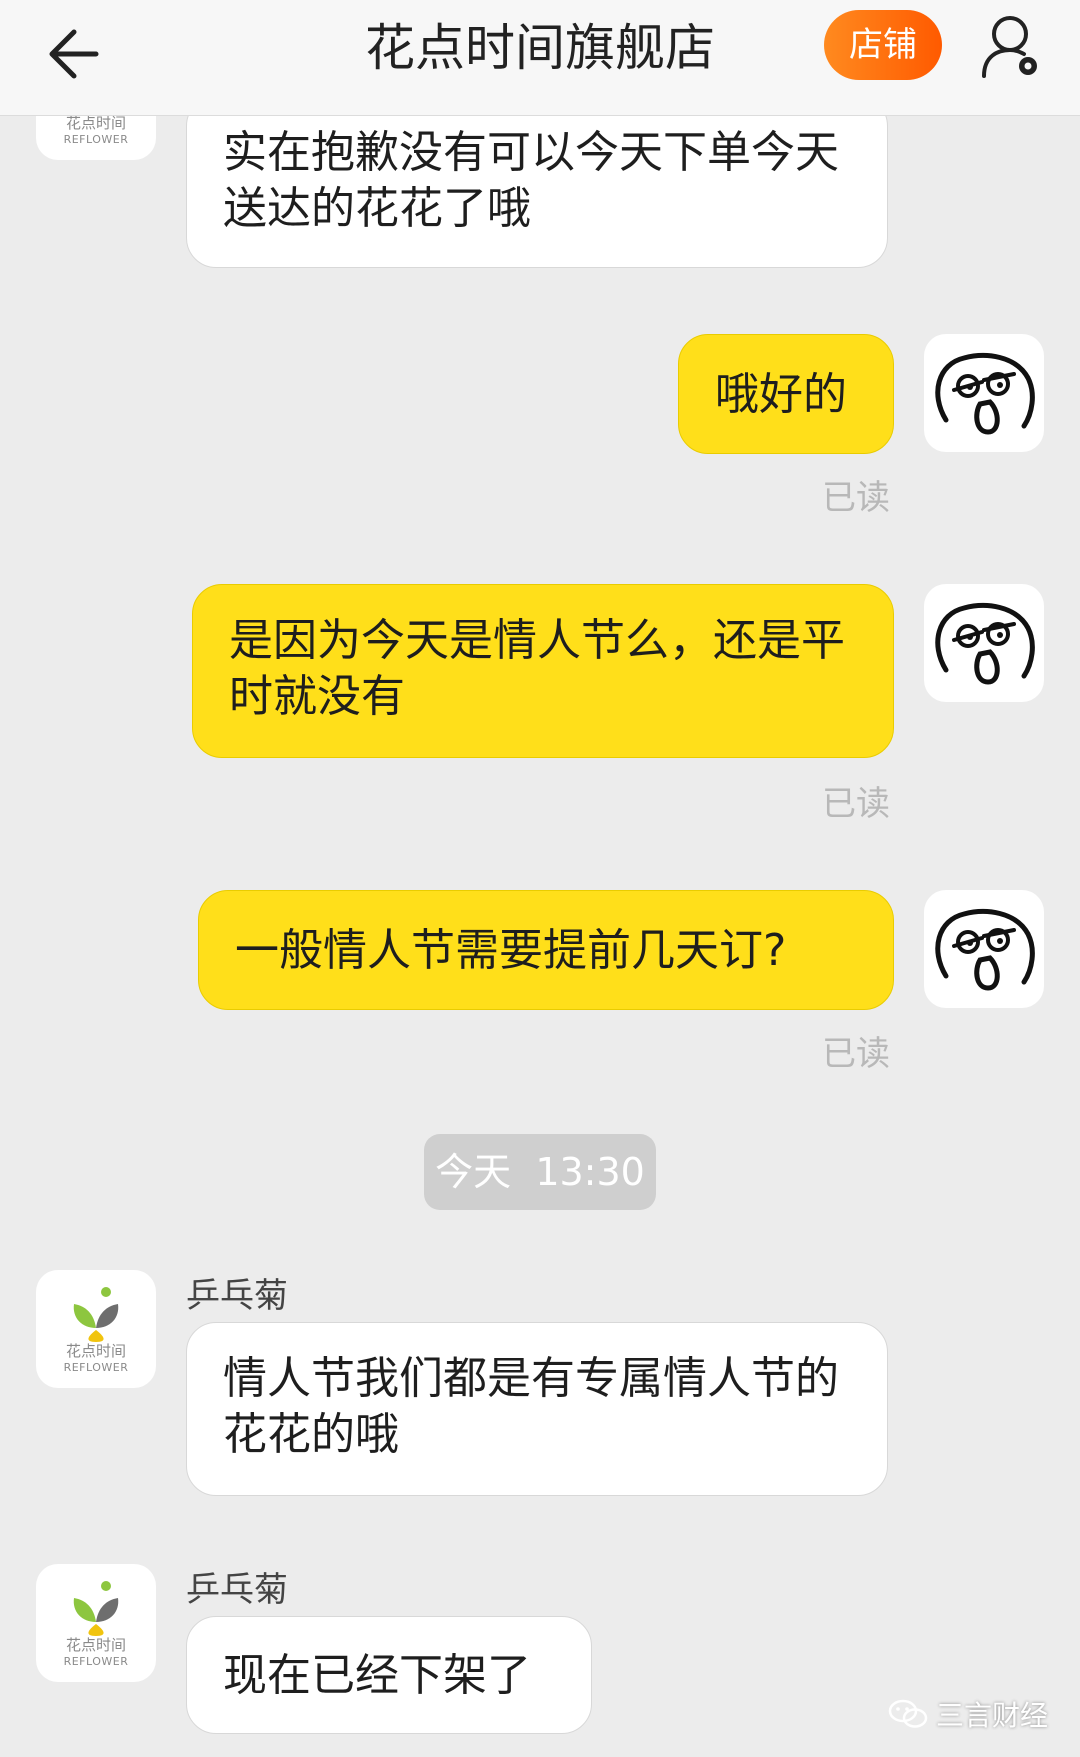 This screenshot has height=1757, width=1080. What do you see at coordinates (531, 180) in the screenshot?
I see `message-text: 实在抱歉没有可以今天下单今天送达的花花了哦` at bounding box center [531, 180].